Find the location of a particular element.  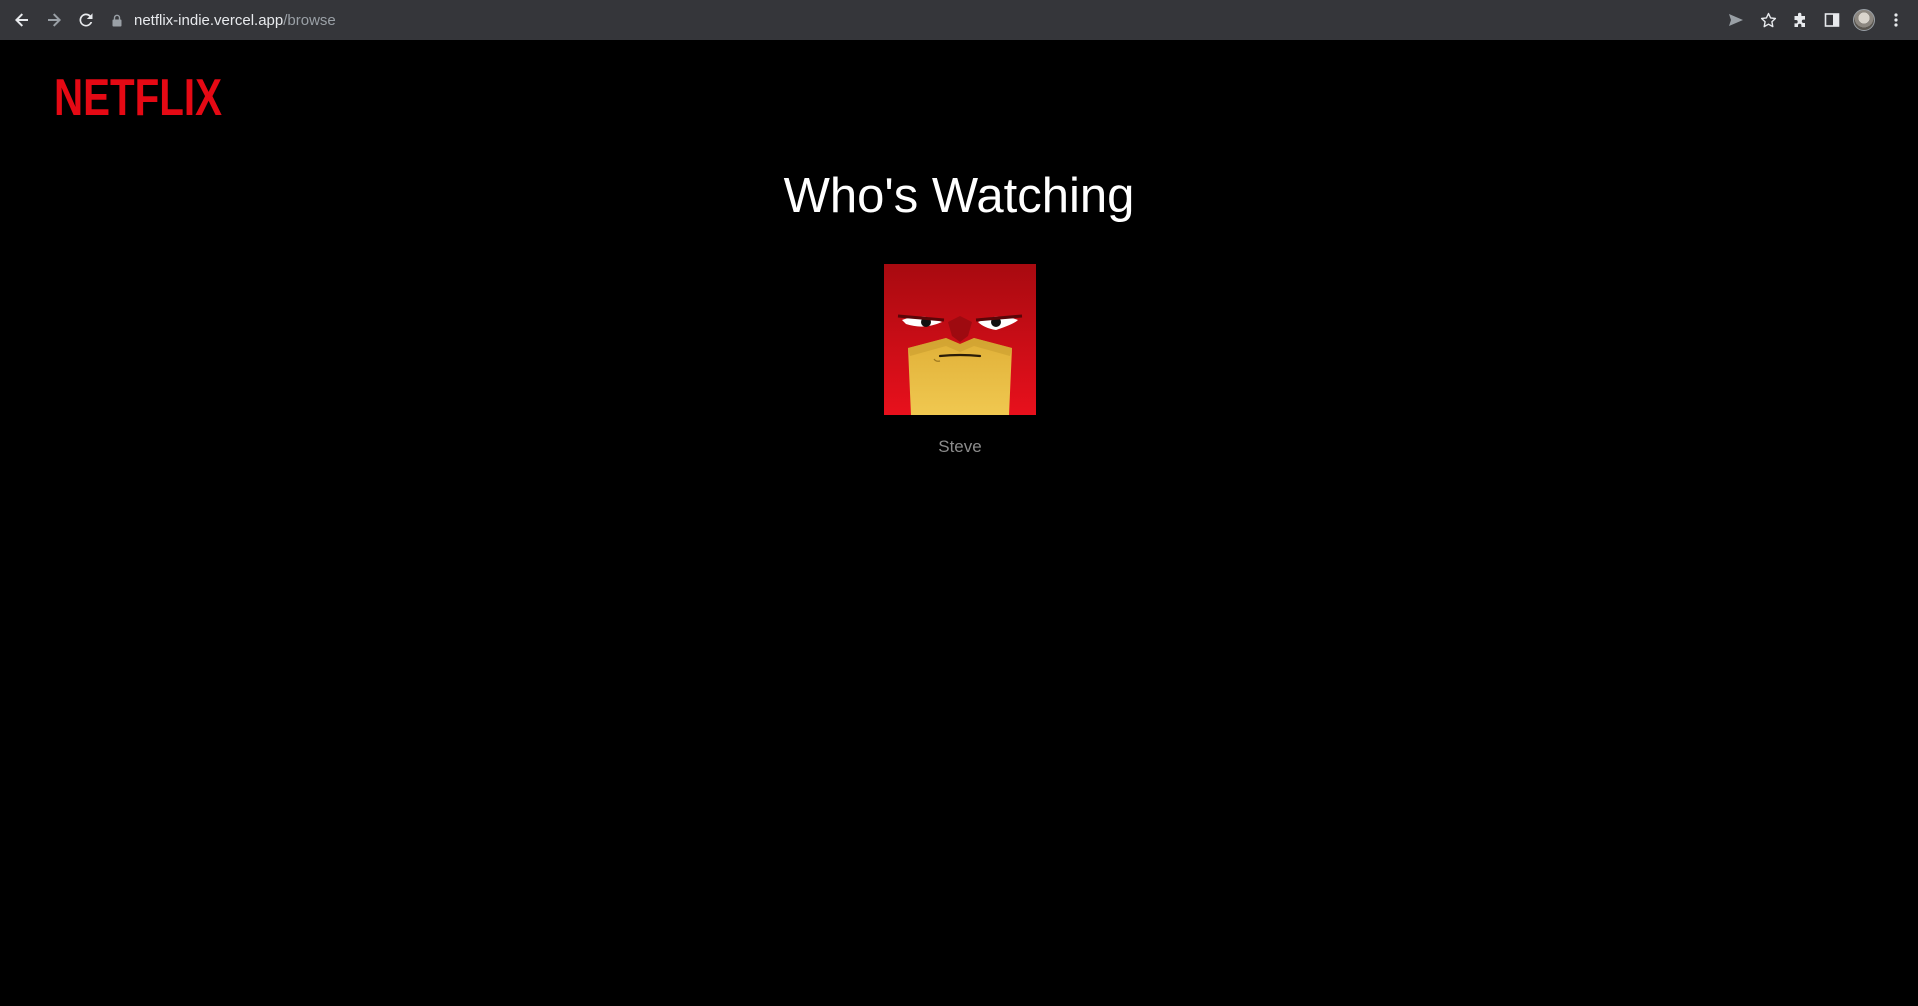

svg-text: NETFLIX is located at coordinates (138, 95).